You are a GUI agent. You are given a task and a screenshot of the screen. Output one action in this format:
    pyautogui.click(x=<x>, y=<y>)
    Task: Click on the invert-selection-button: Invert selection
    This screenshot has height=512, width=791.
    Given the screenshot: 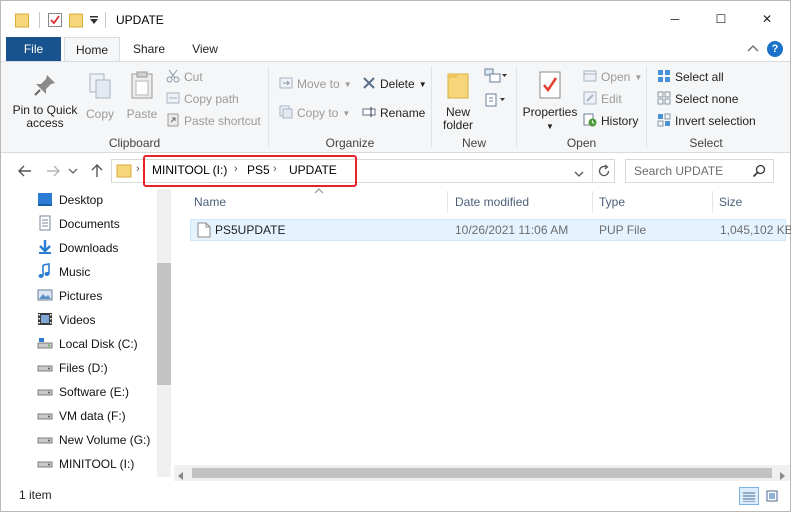 What is the action you would take?
    pyautogui.click(x=706, y=121)
    